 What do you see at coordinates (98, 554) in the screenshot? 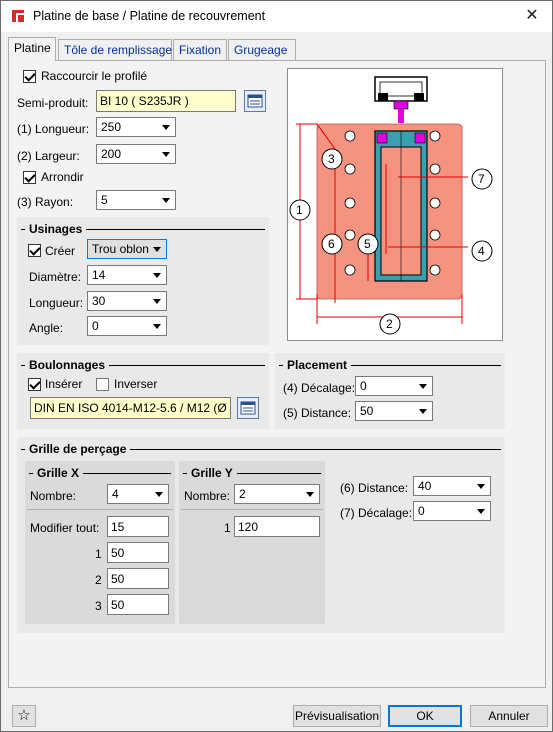
I see `grille-x-row-index: 1` at bounding box center [98, 554].